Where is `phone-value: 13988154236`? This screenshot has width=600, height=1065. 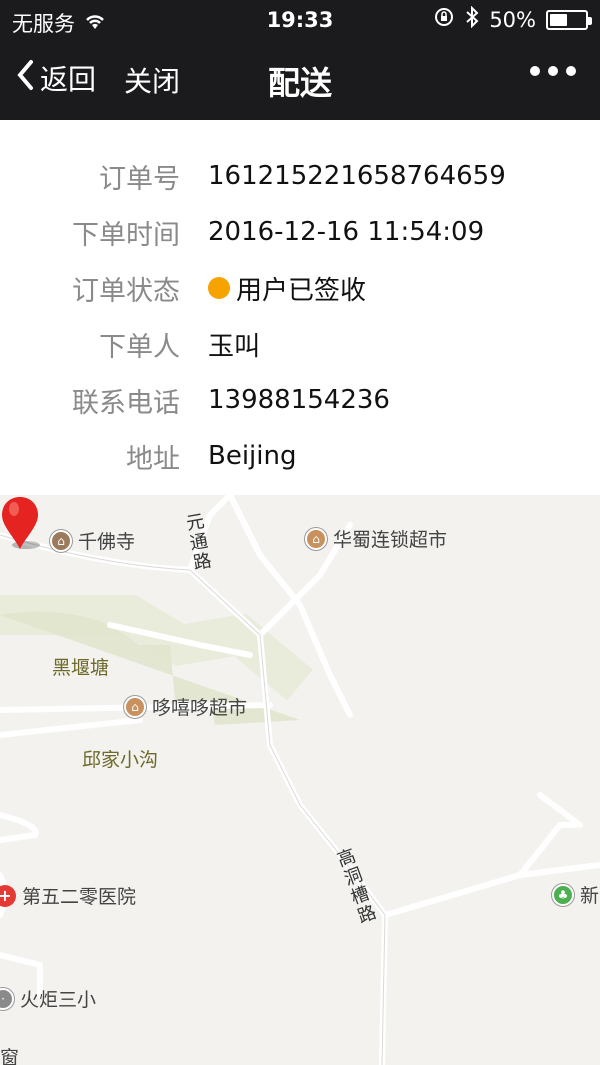
phone-value: 13988154236 is located at coordinates (285, 400).